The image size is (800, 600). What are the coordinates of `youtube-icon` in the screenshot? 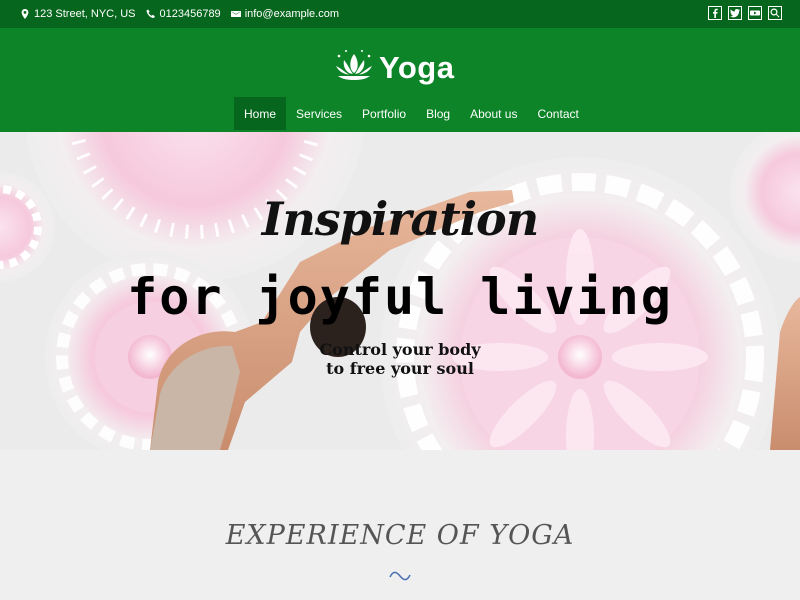 It's located at (755, 13).